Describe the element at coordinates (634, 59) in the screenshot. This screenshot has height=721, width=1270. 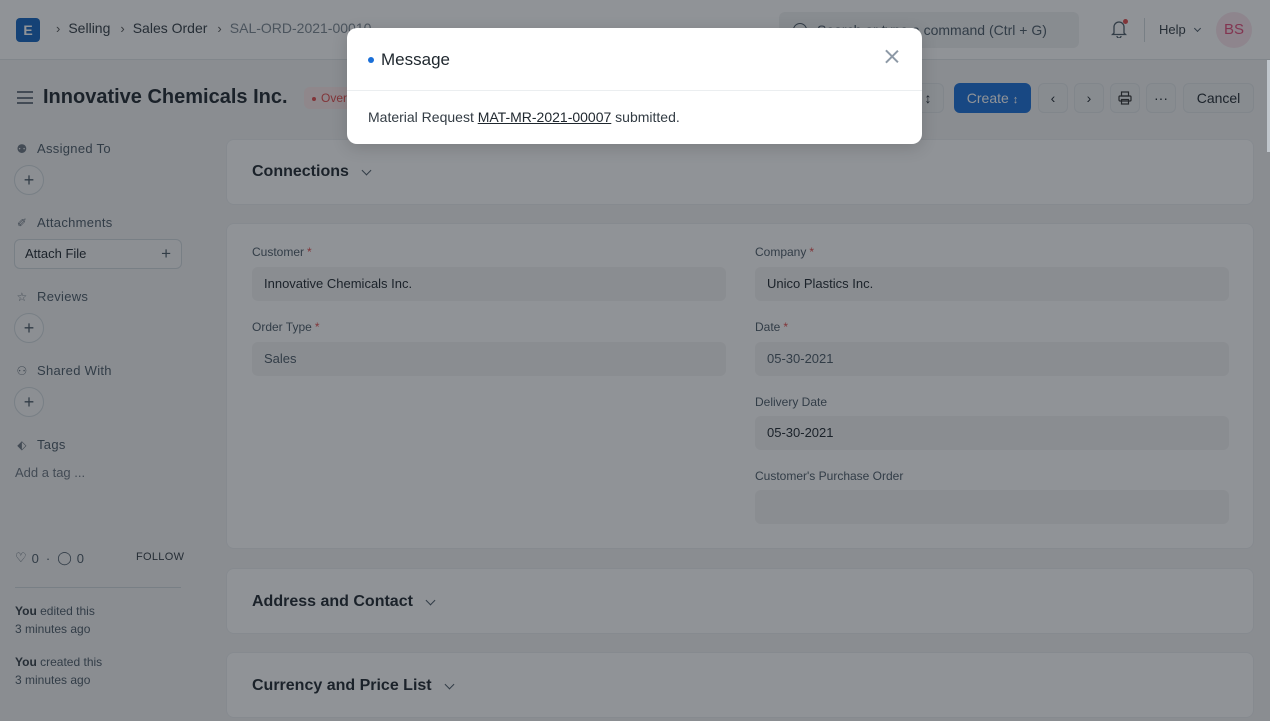
I see `dialog-header: Message` at that location.